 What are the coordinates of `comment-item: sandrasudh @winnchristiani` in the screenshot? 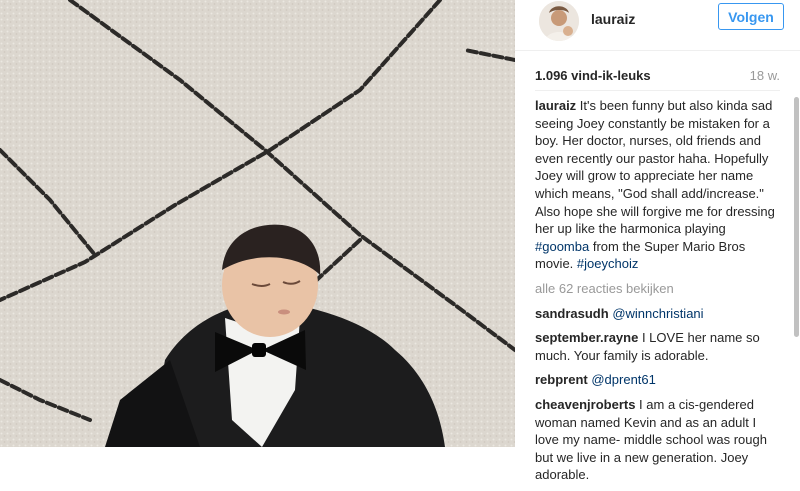 It's located at (658, 314).